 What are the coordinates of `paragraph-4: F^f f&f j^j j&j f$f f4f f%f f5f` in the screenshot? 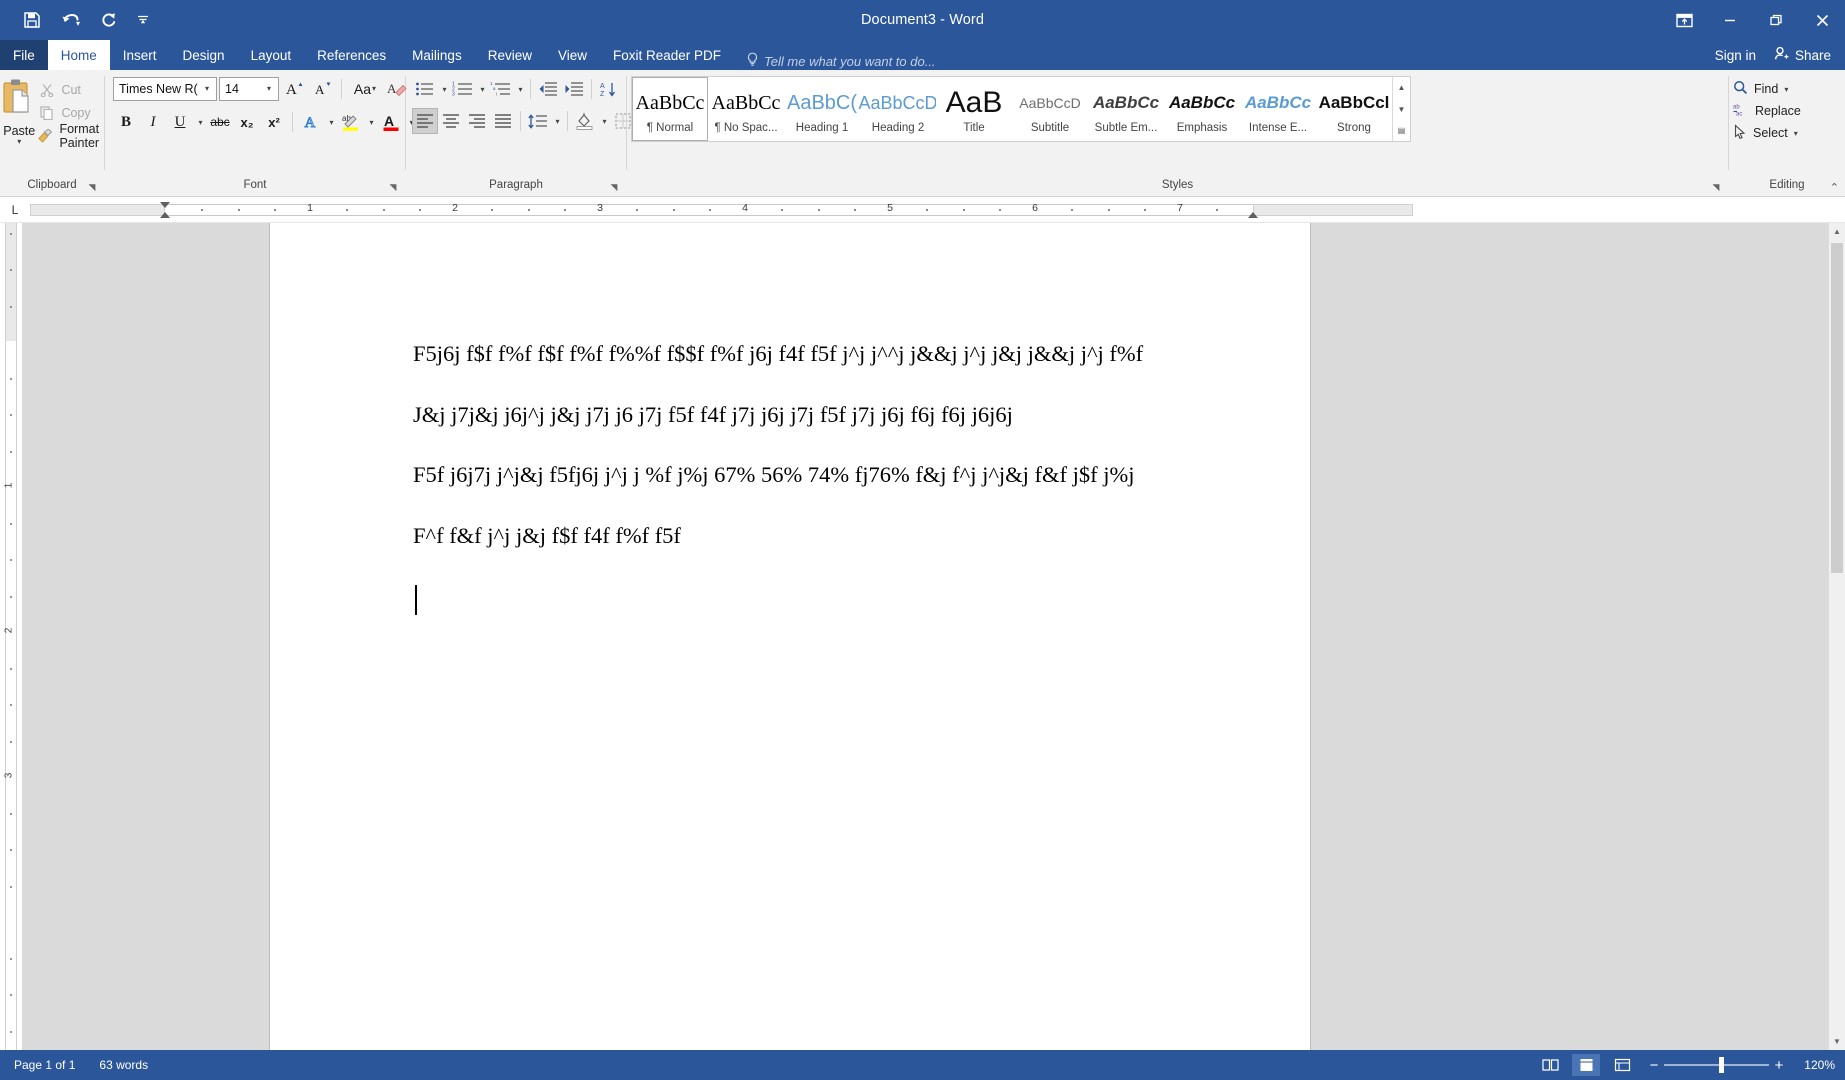 It's located at (841, 536).